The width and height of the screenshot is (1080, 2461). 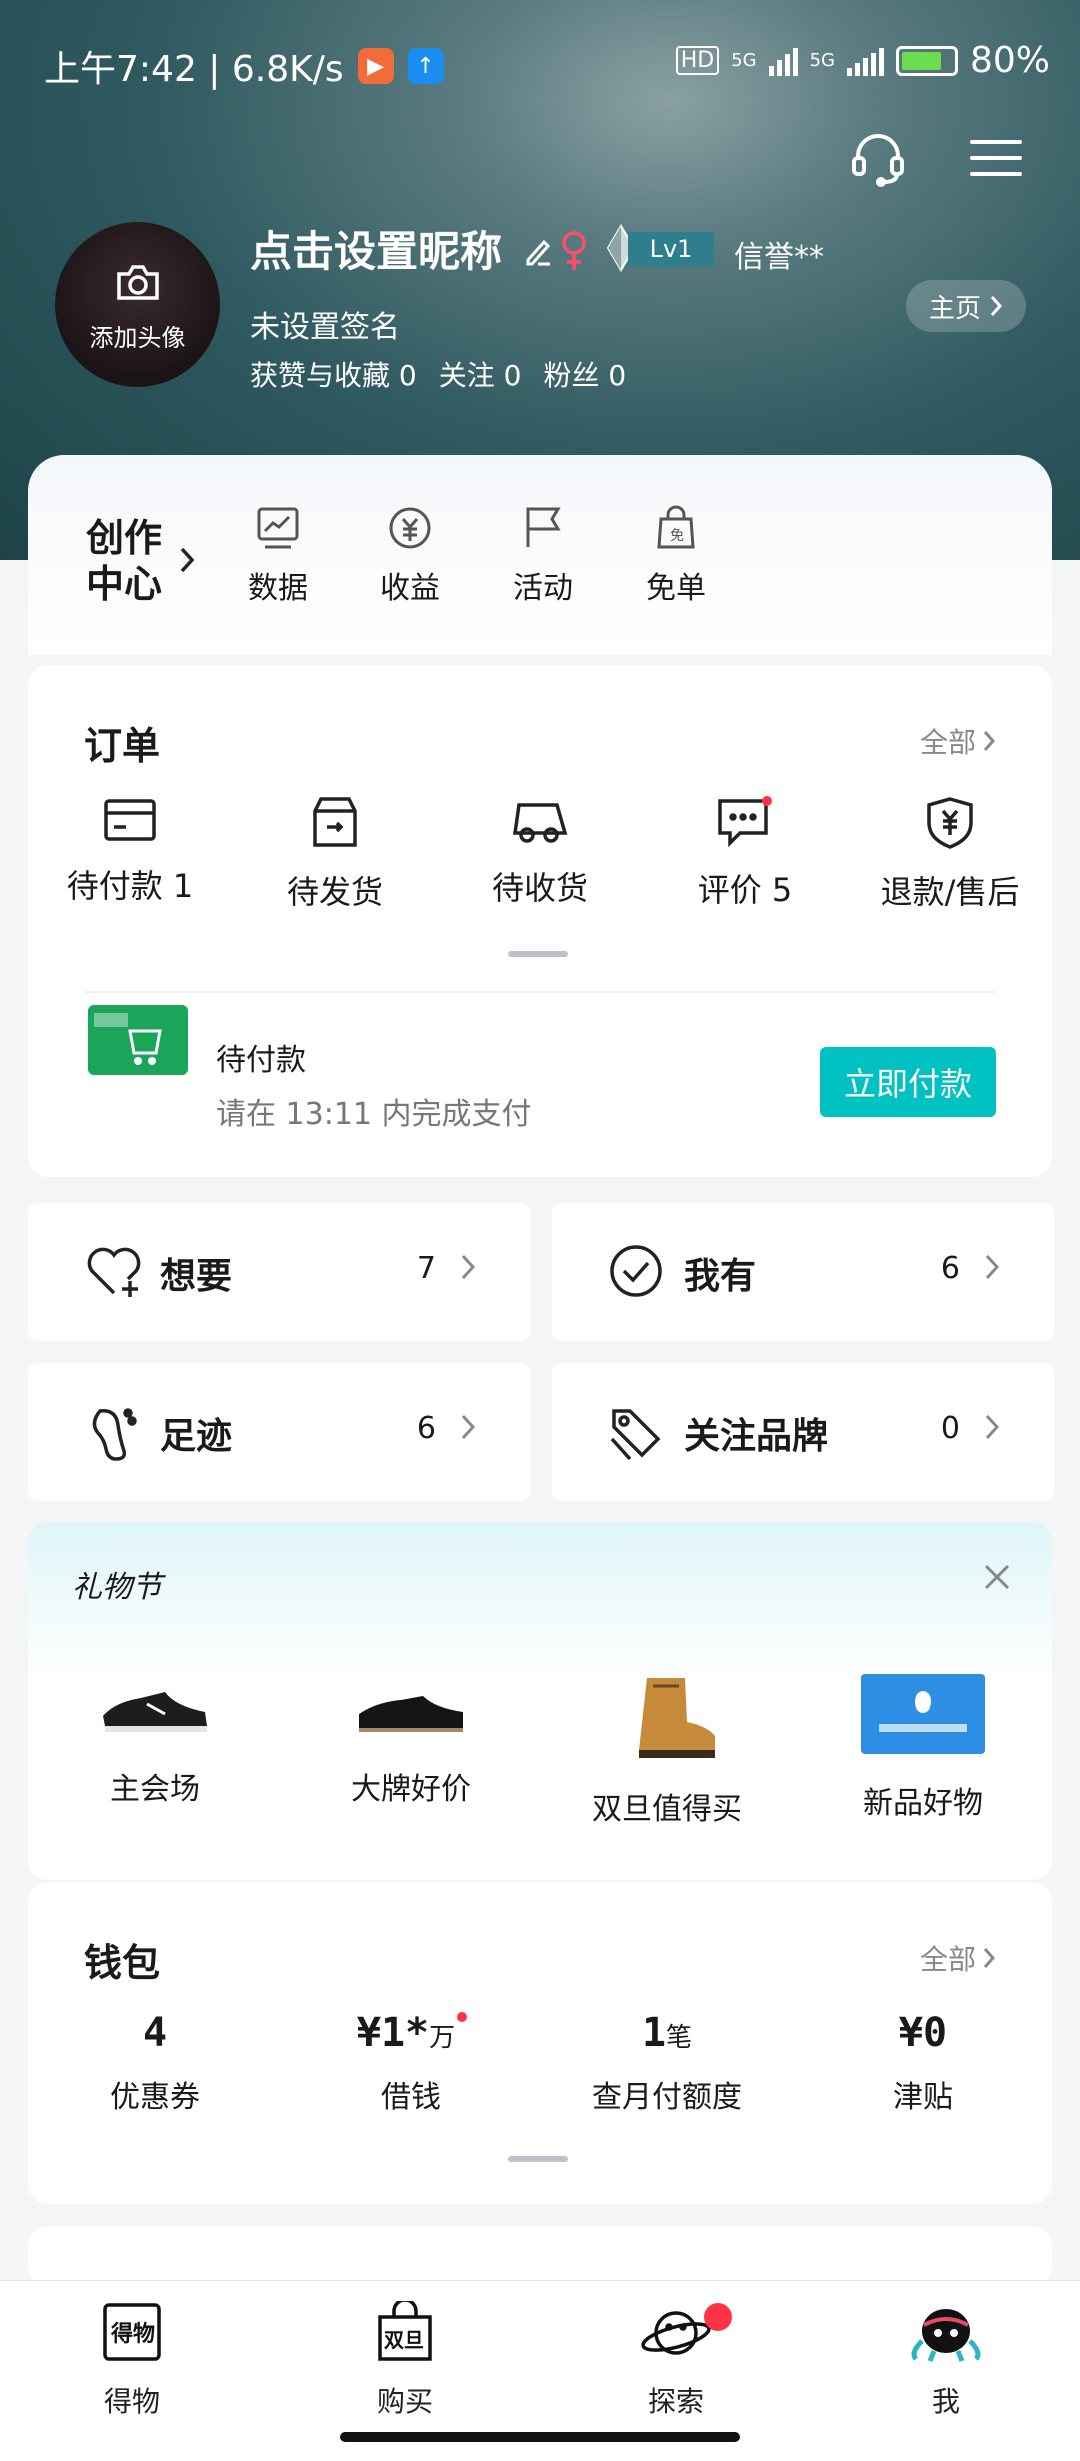 I want to click on order-item-label: 退款/售后, so click(x=950, y=892).